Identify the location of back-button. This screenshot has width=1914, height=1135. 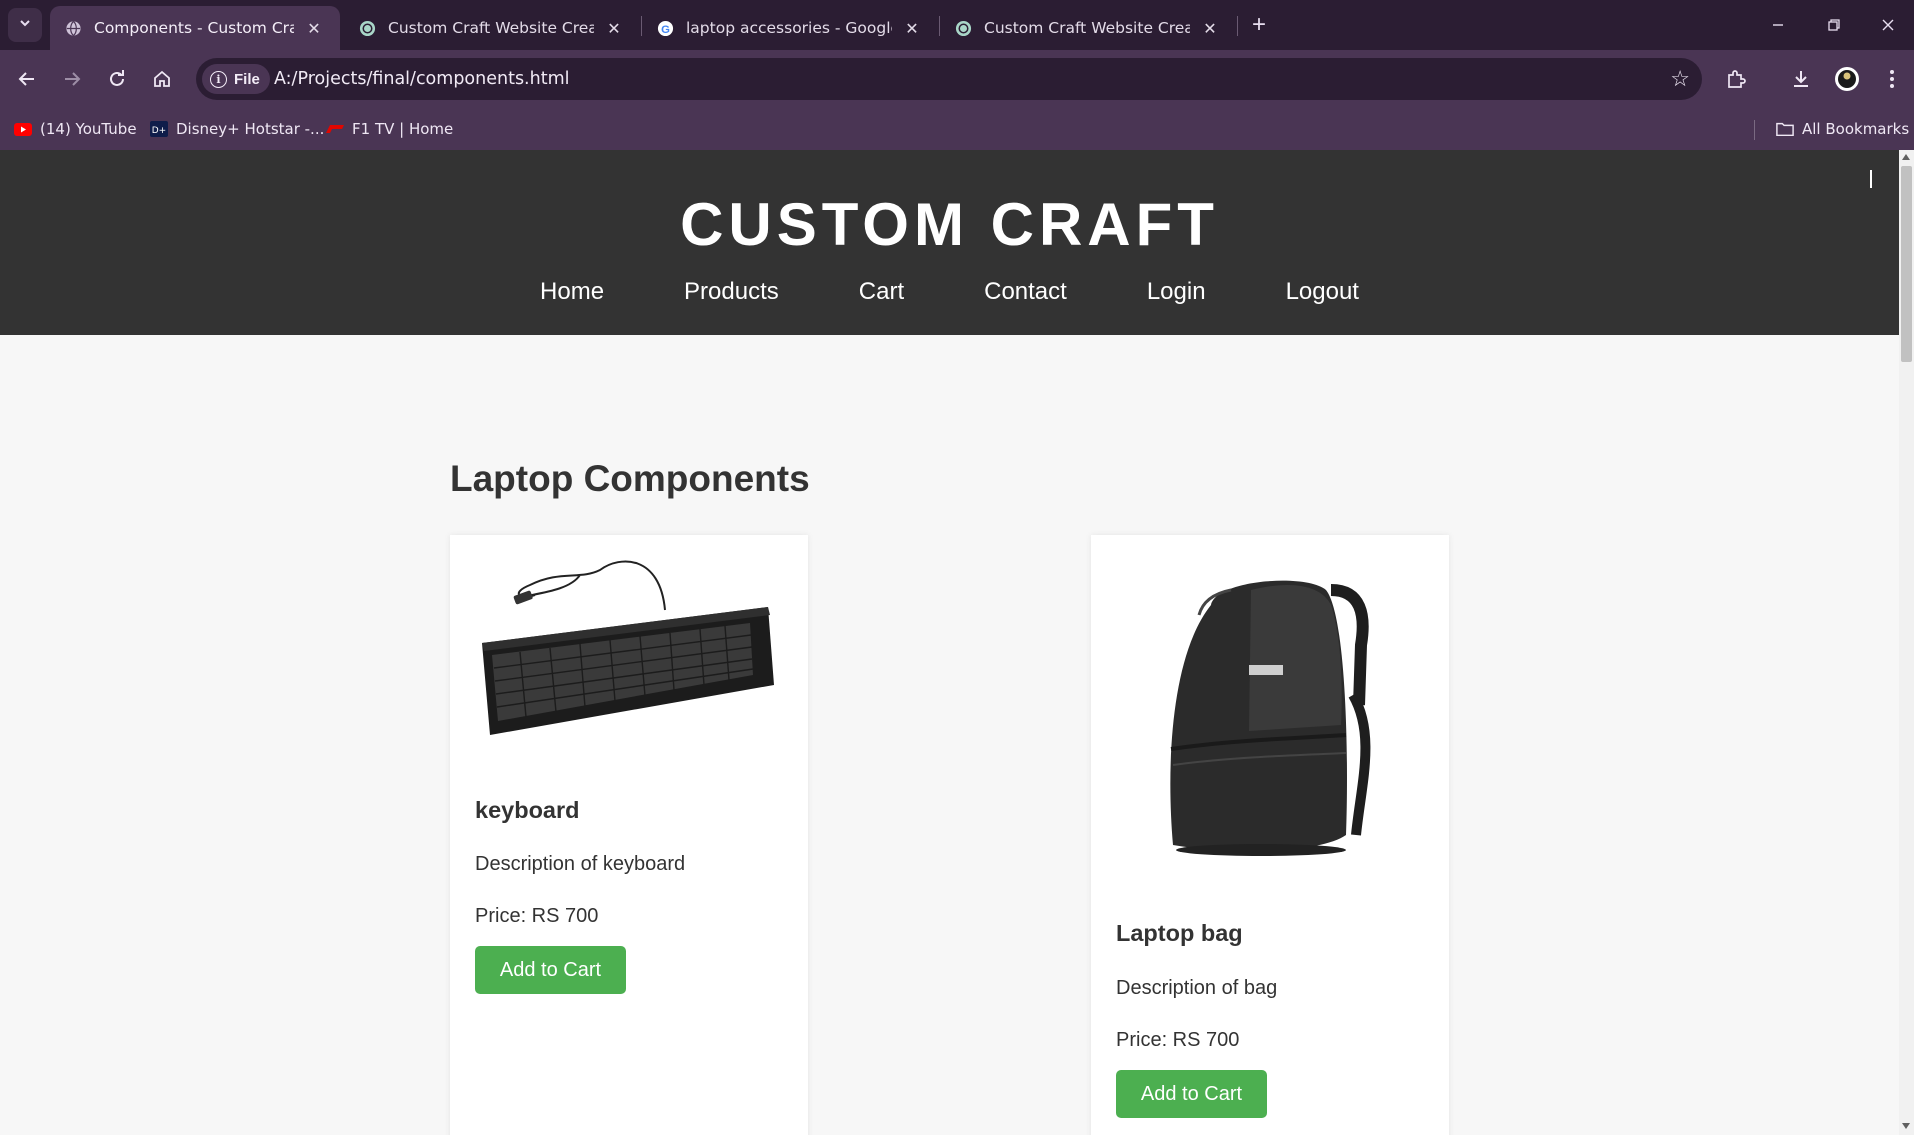
(27, 79).